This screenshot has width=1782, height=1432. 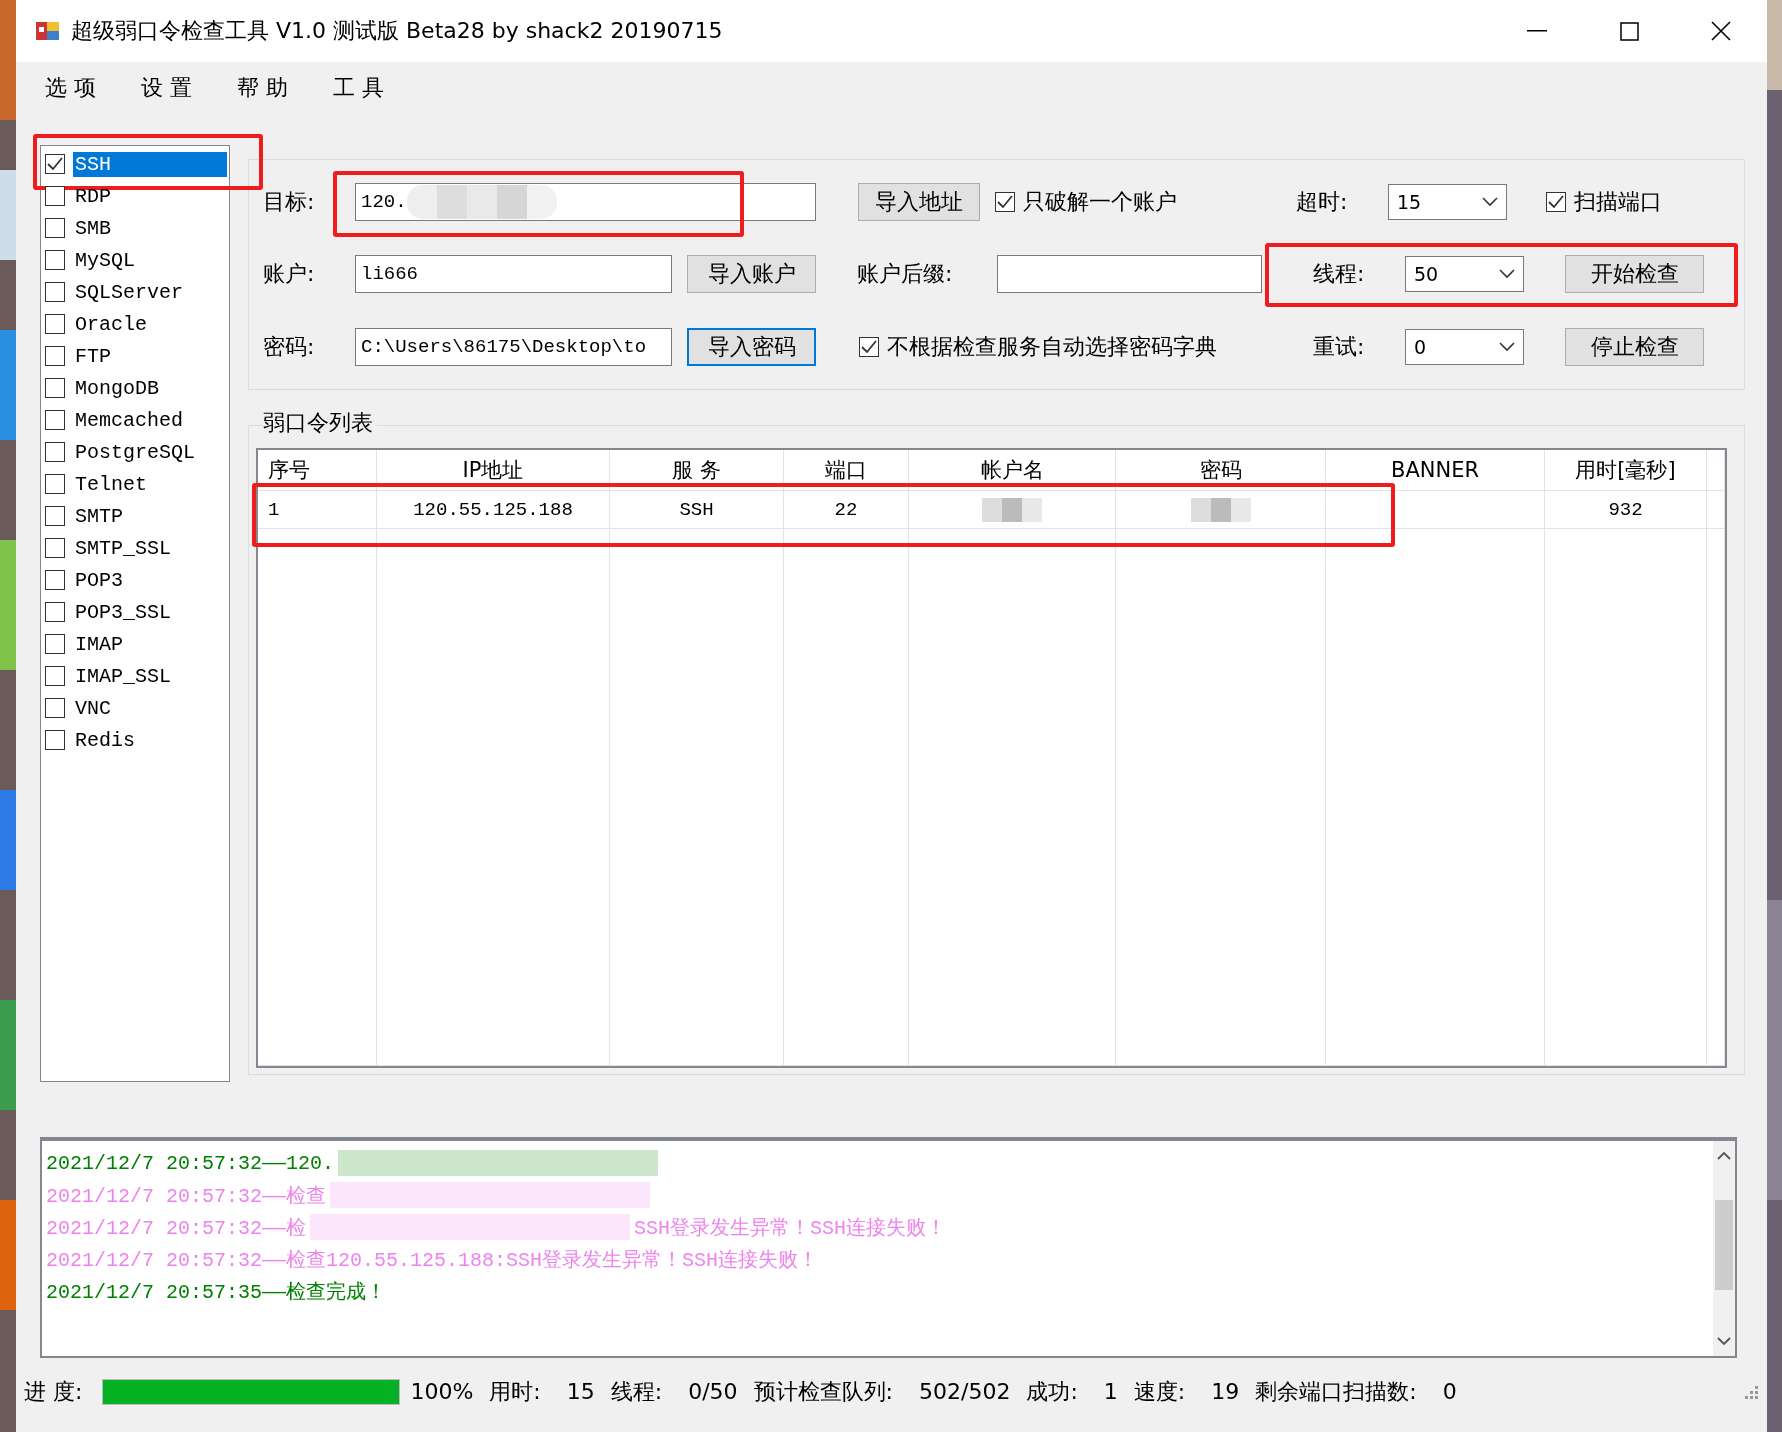 What do you see at coordinates (289, 346) in the screenshot?
I see `field-label: 密码:` at bounding box center [289, 346].